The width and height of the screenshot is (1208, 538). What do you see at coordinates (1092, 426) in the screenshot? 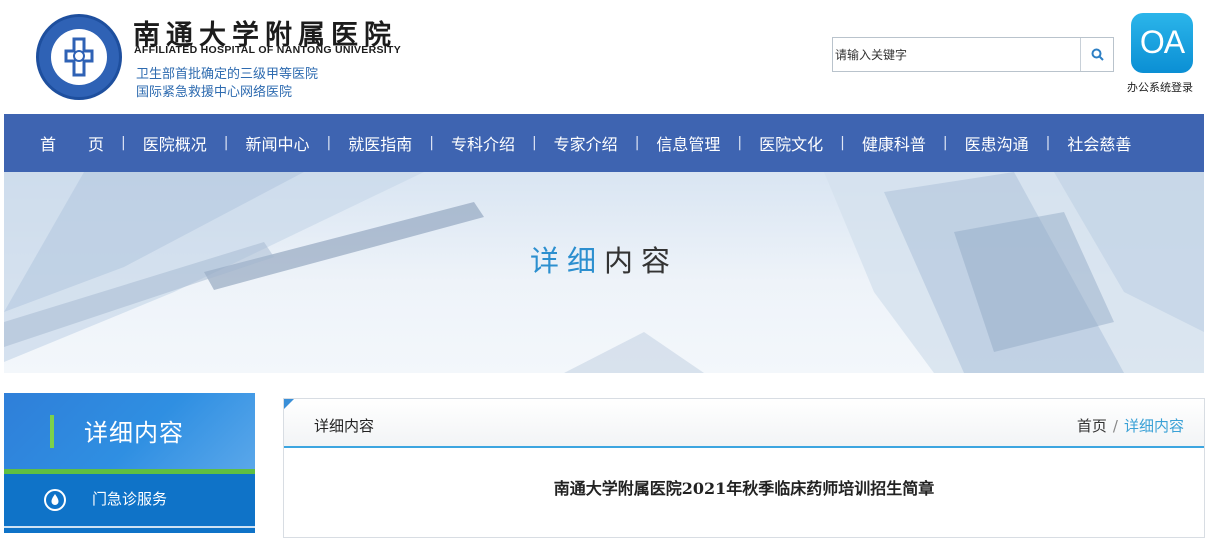
I see `breadcrumb-home: 首页` at bounding box center [1092, 426].